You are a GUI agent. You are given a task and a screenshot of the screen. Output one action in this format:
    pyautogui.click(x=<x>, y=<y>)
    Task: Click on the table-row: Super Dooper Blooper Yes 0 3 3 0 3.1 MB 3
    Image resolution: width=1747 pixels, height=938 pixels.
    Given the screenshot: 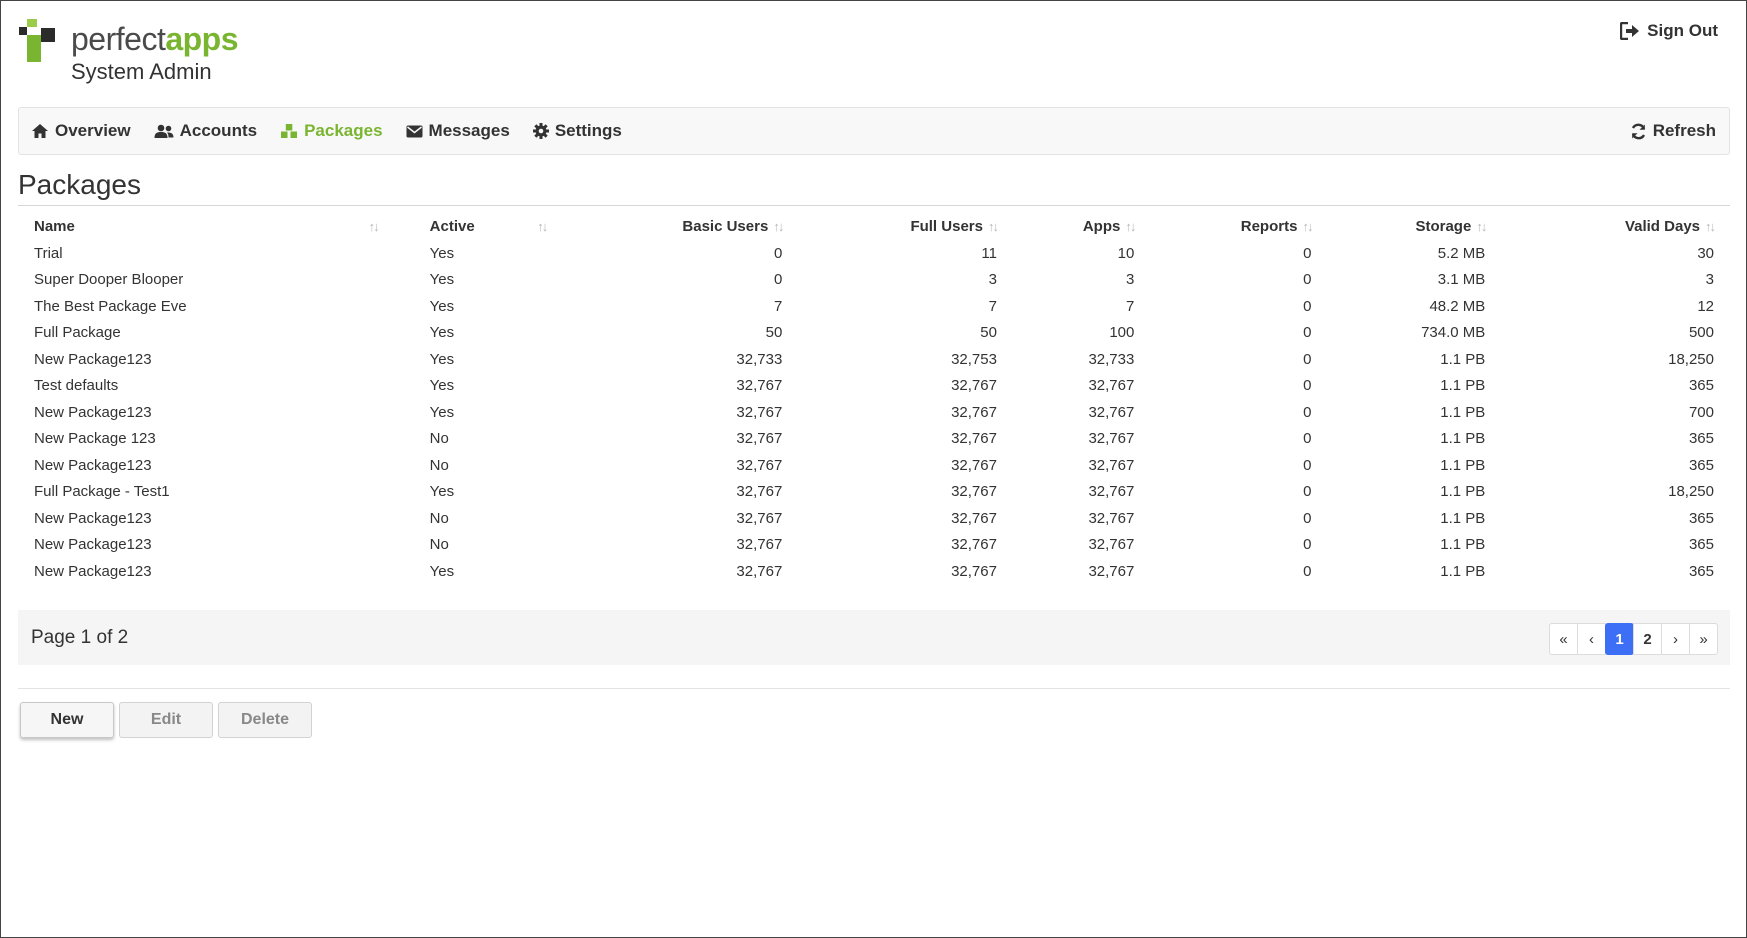 What is the action you would take?
    pyautogui.click(x=874, y=280)
    